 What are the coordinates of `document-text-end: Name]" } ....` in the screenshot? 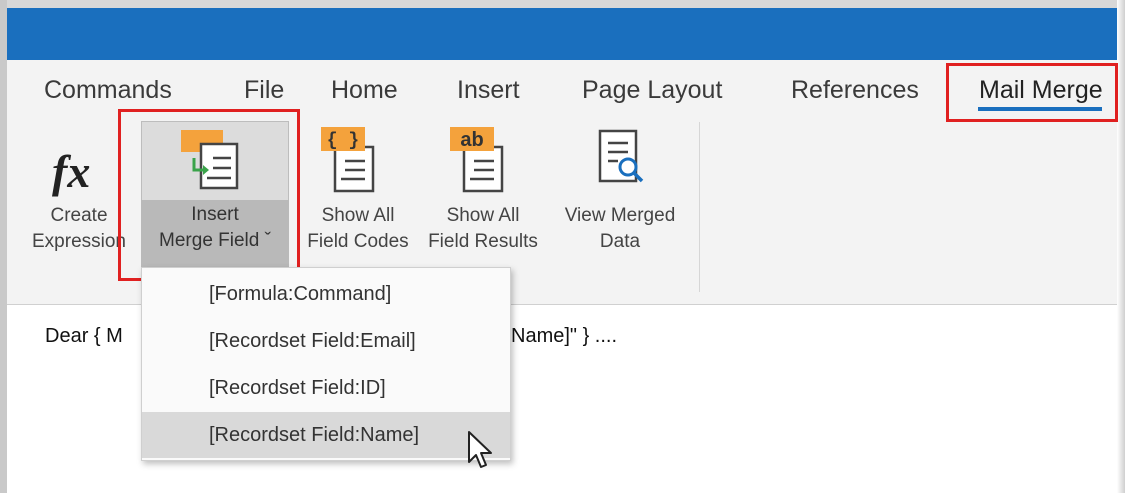 It's located at (564, 336).